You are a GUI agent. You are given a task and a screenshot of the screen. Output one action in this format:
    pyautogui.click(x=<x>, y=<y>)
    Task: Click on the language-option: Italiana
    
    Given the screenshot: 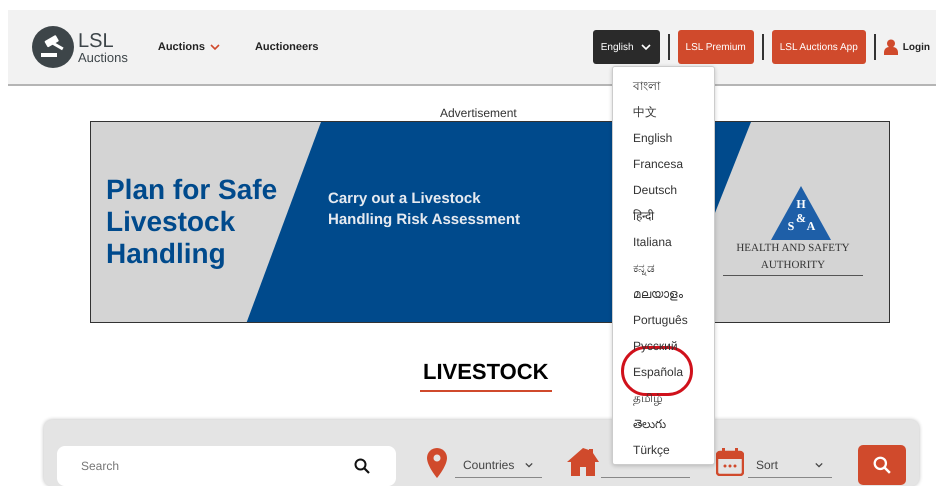 What is the action you would take?
    pyautogui.click(x=663, y=242)
    